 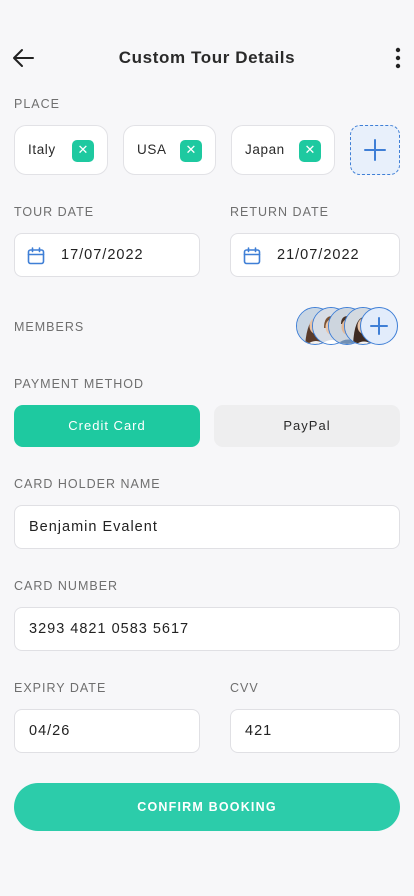 I want to click on more-menu-icon, so click(x=398, y=58).